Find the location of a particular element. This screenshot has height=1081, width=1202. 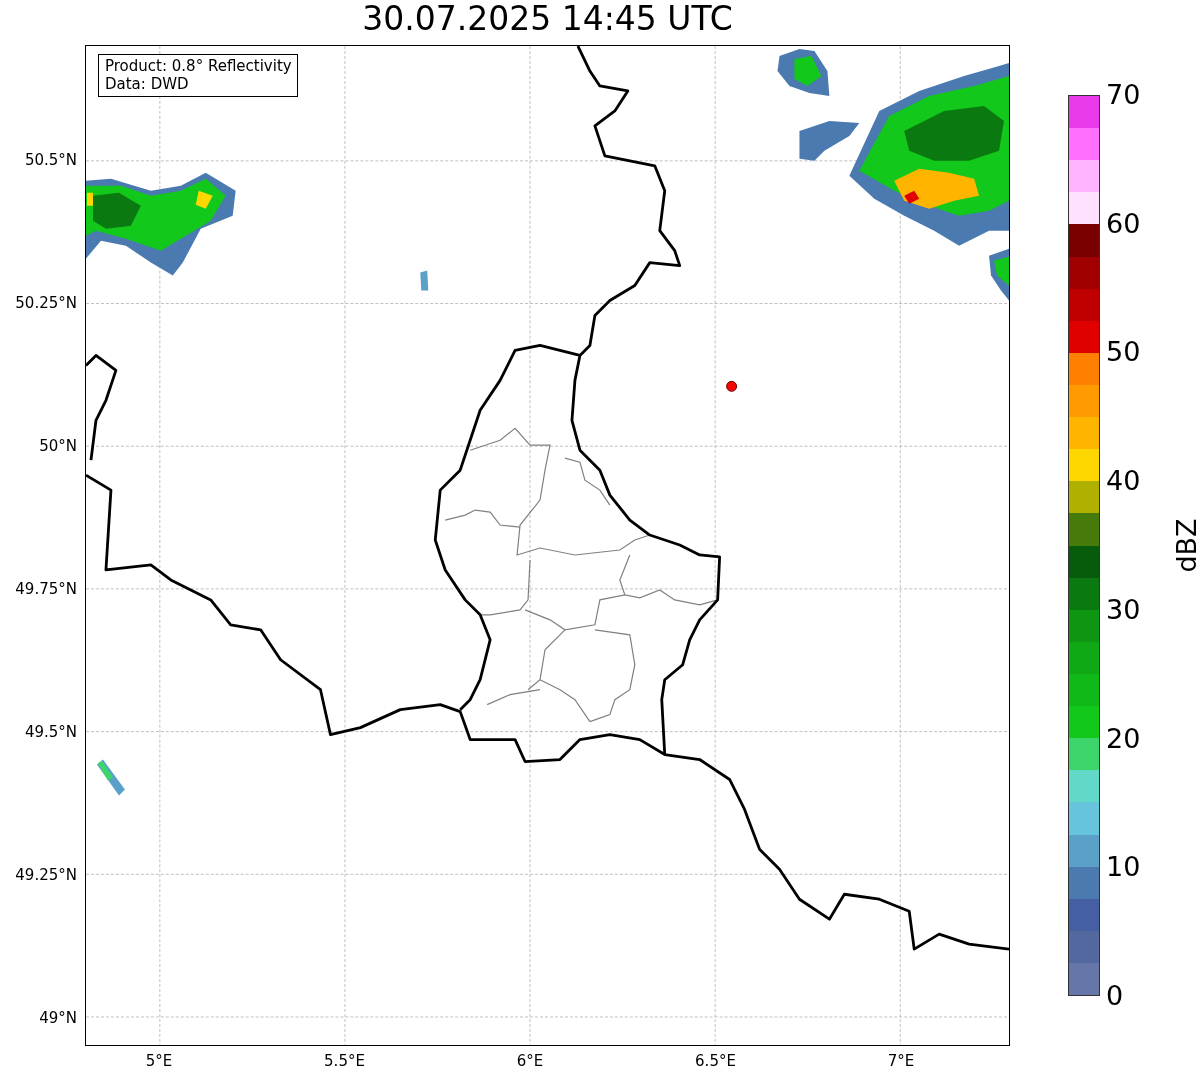

axis-tick-label: 6.5°E is located at coordinates (715, 1061).